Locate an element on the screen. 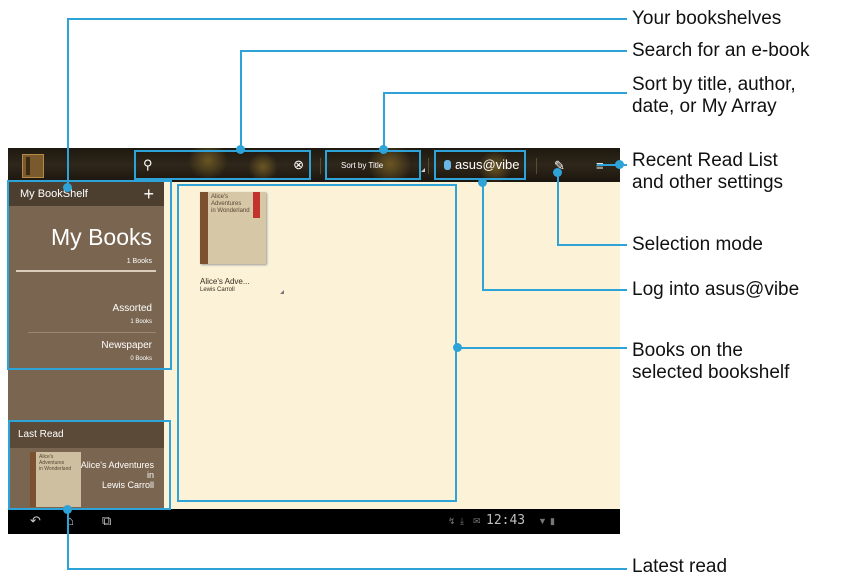  search-highlight is located at coordinates (222, 165).